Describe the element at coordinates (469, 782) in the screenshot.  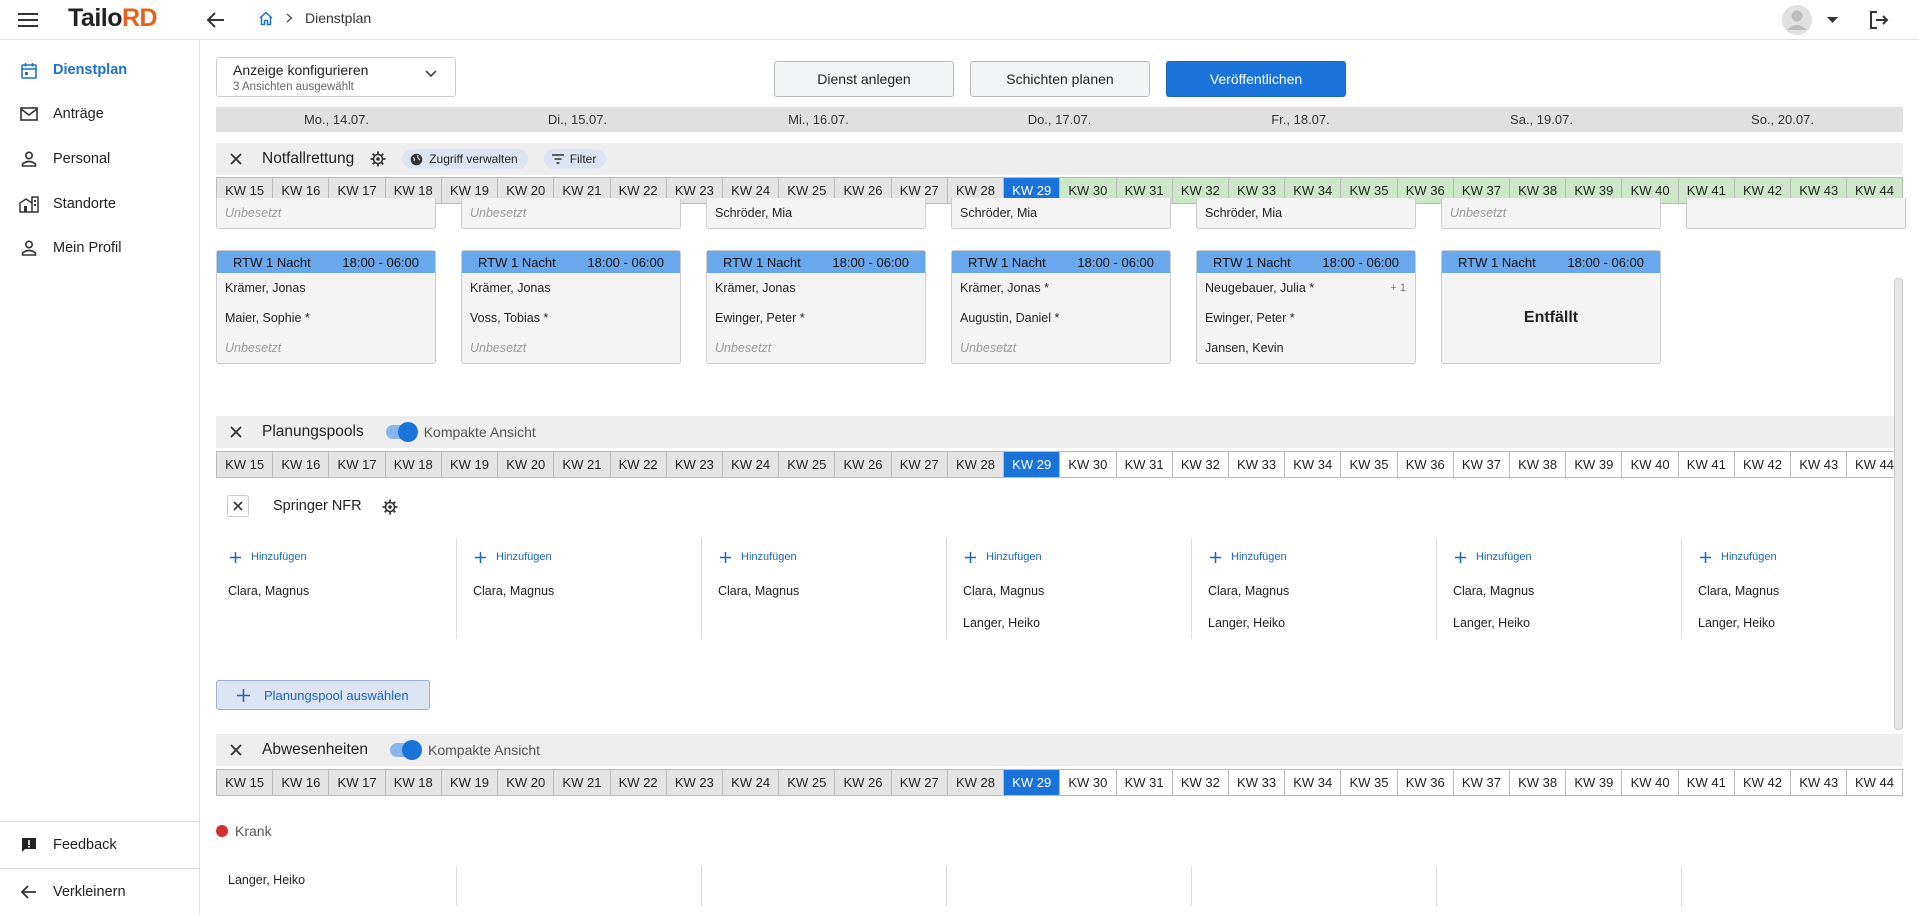
I see `week-tab: KW 19` at that location.